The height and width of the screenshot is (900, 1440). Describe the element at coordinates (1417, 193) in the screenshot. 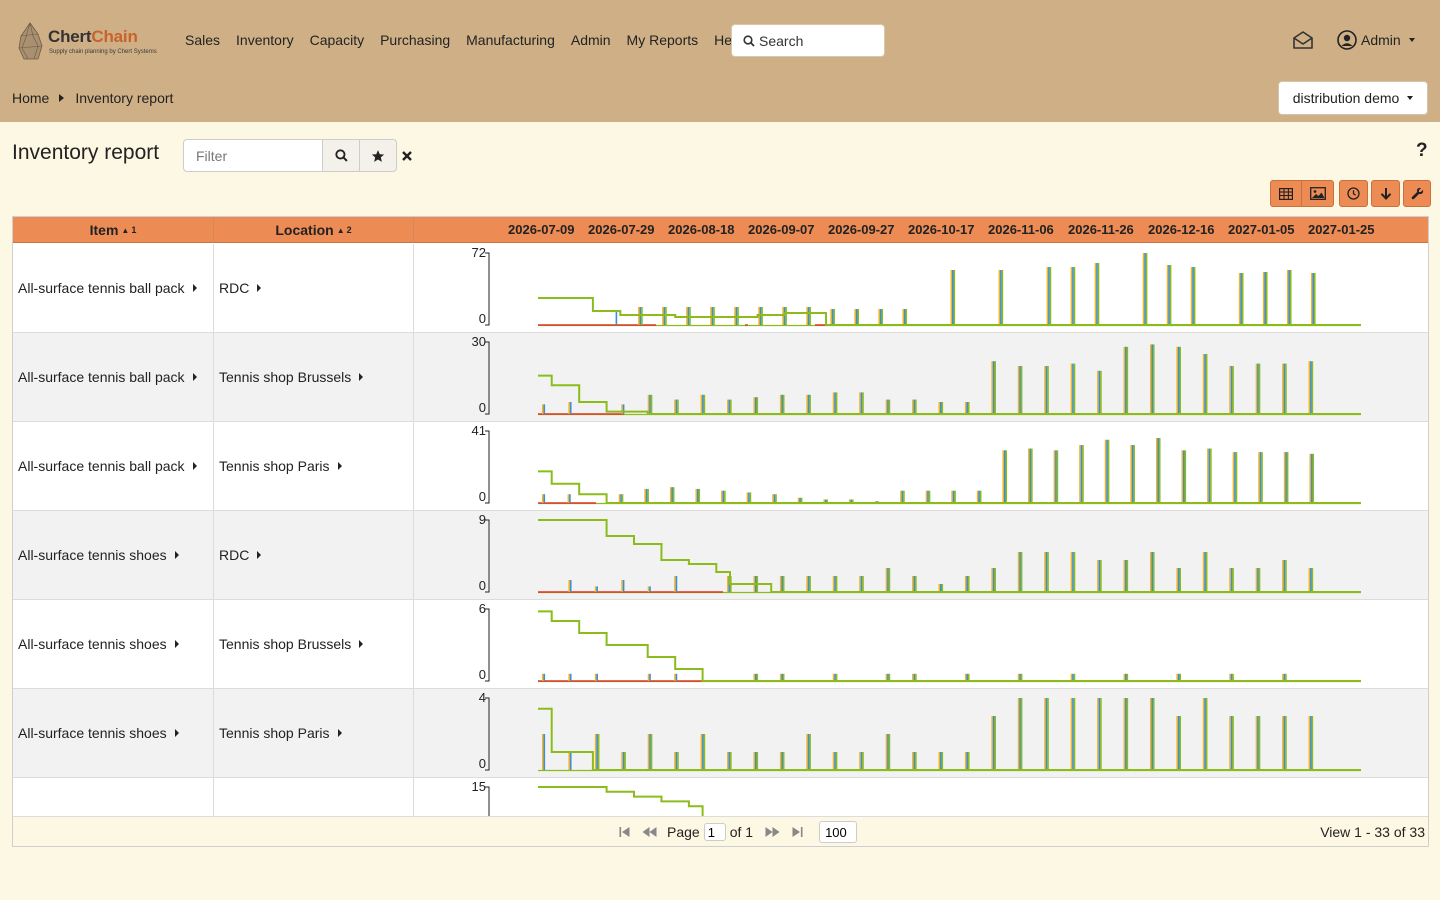

I see `settings-button` at that location.